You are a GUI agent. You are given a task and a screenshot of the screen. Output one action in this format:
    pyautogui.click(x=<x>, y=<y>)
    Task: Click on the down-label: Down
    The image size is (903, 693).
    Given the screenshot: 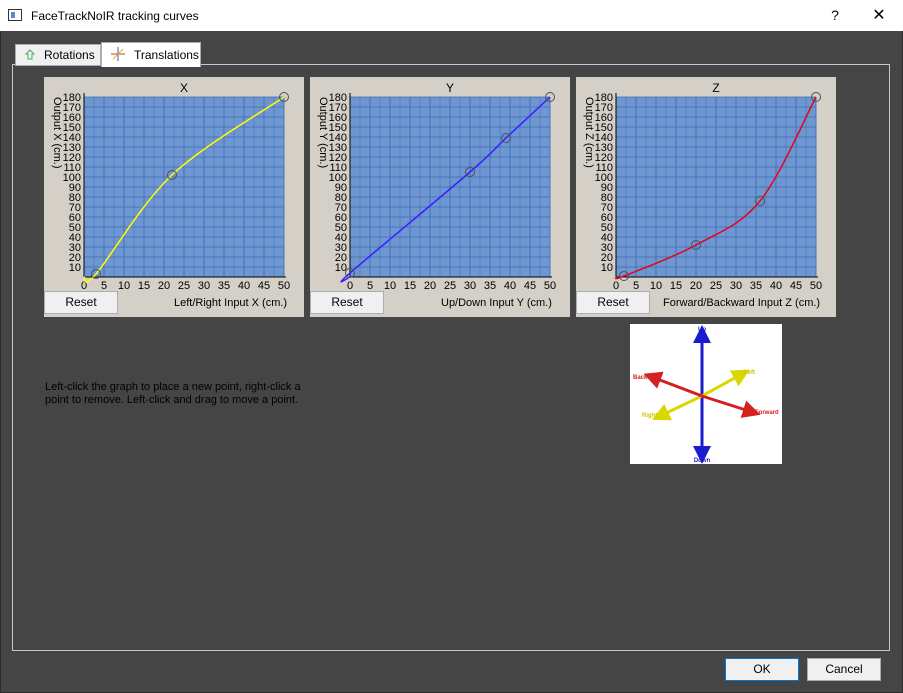 What is the action you would take?
    pyautogui.click(x=702, y=461)
    